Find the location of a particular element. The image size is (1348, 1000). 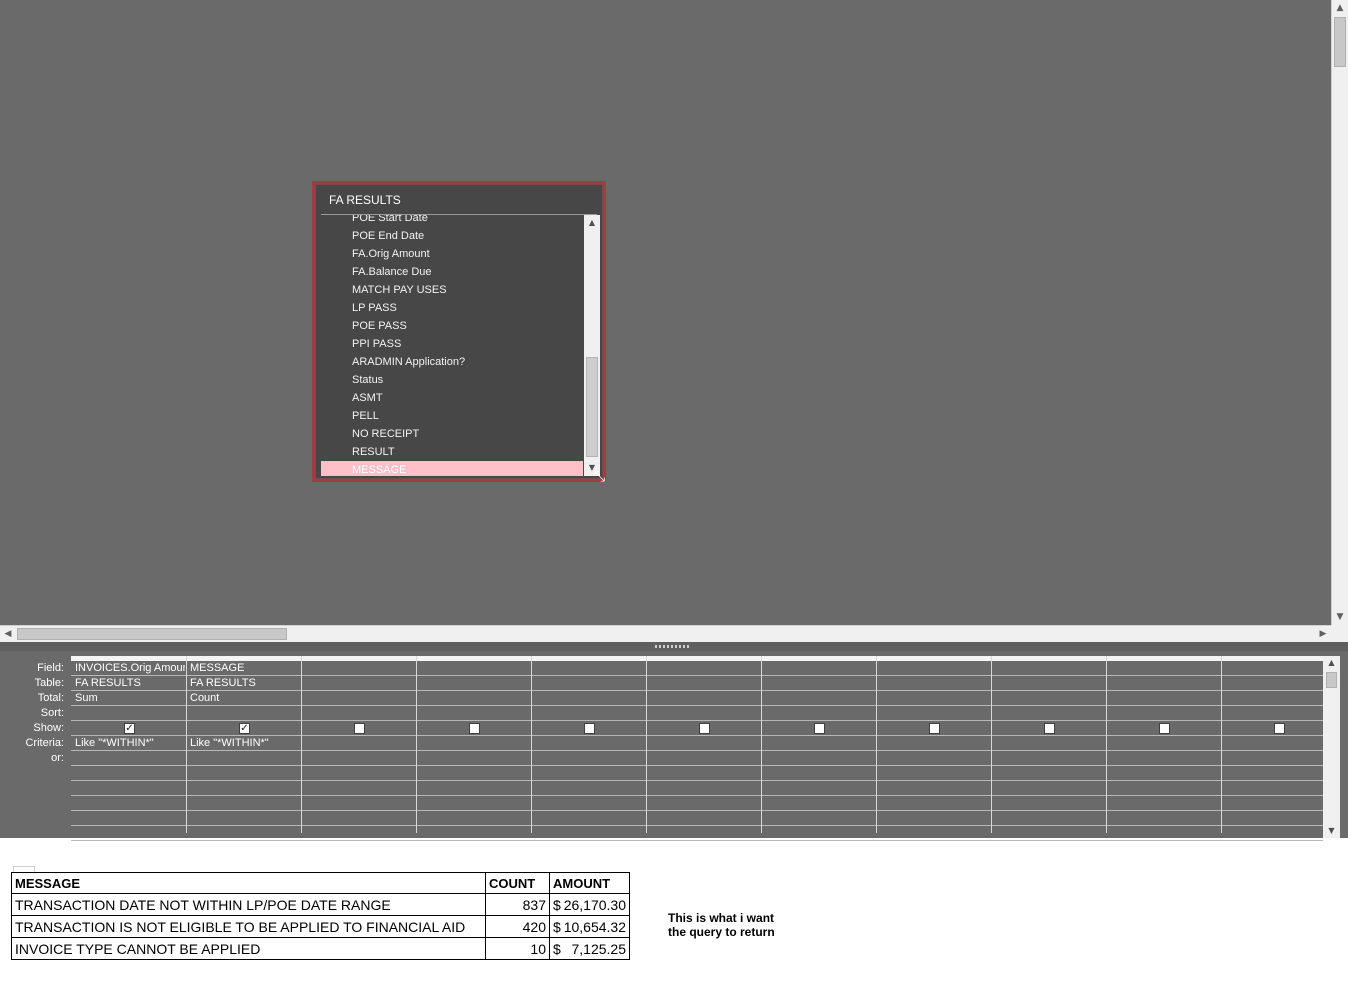

field-list-item: NO RECEIPT is located at coordinates (452, 434).